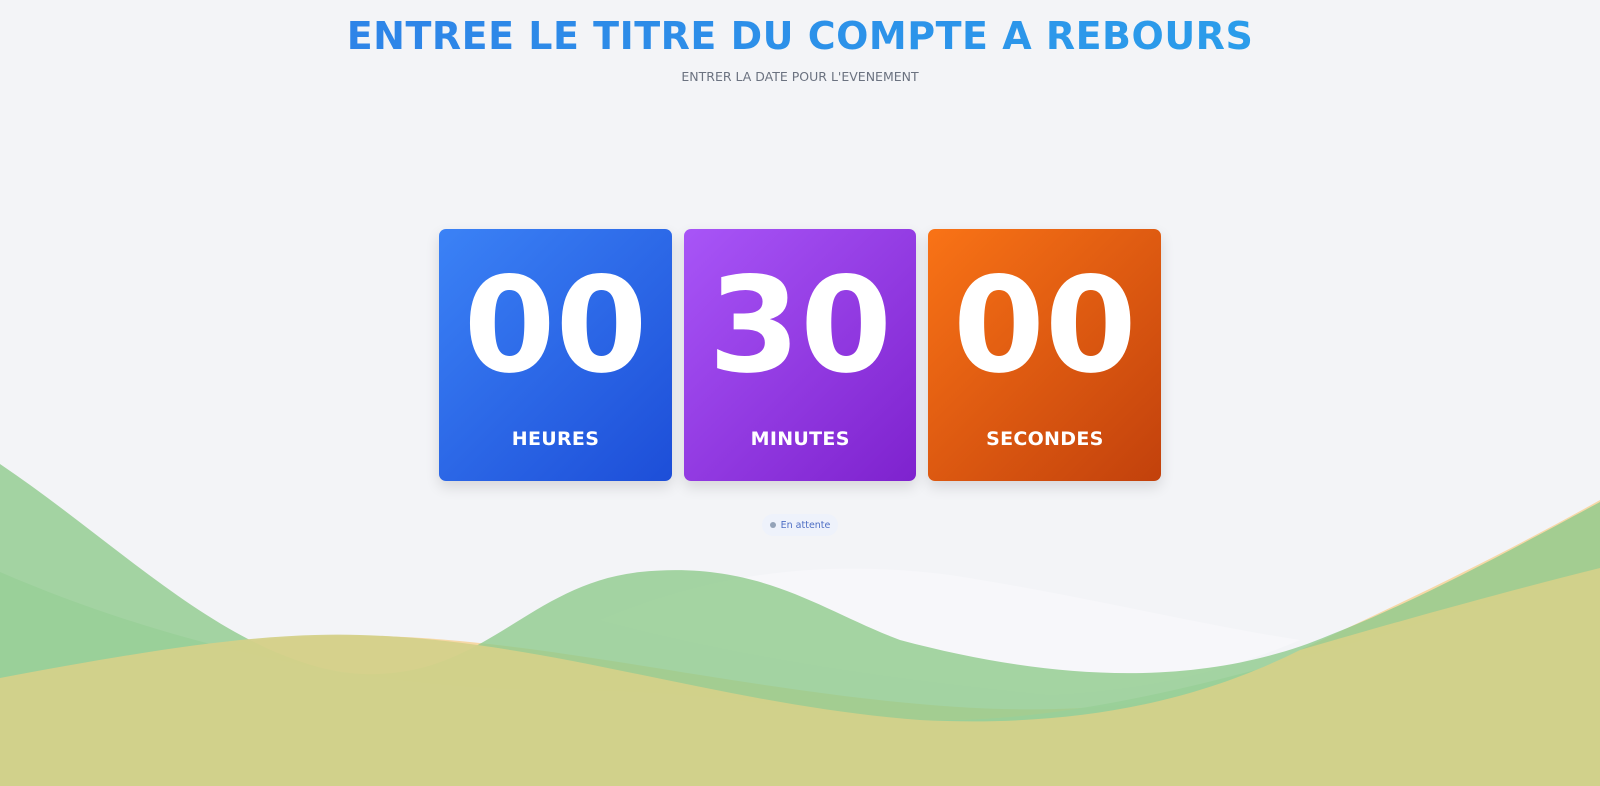  Describe the element at coordinates (800, 36) in the screenshot. I see `page-title: ENTREE LE TITRE DU COMPTE A REBOURS` at that location.